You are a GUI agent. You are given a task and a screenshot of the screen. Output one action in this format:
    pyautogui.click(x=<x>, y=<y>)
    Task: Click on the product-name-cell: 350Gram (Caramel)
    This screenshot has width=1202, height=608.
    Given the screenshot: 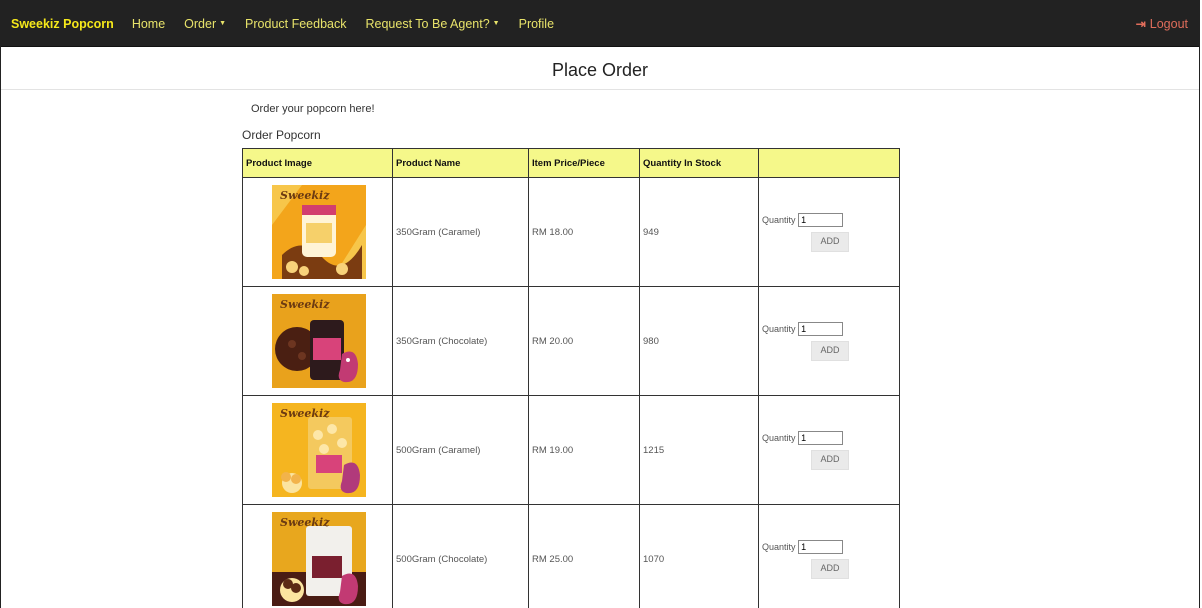 What is the action you would take?
    pyautogui.click(x=460, y=232)
    